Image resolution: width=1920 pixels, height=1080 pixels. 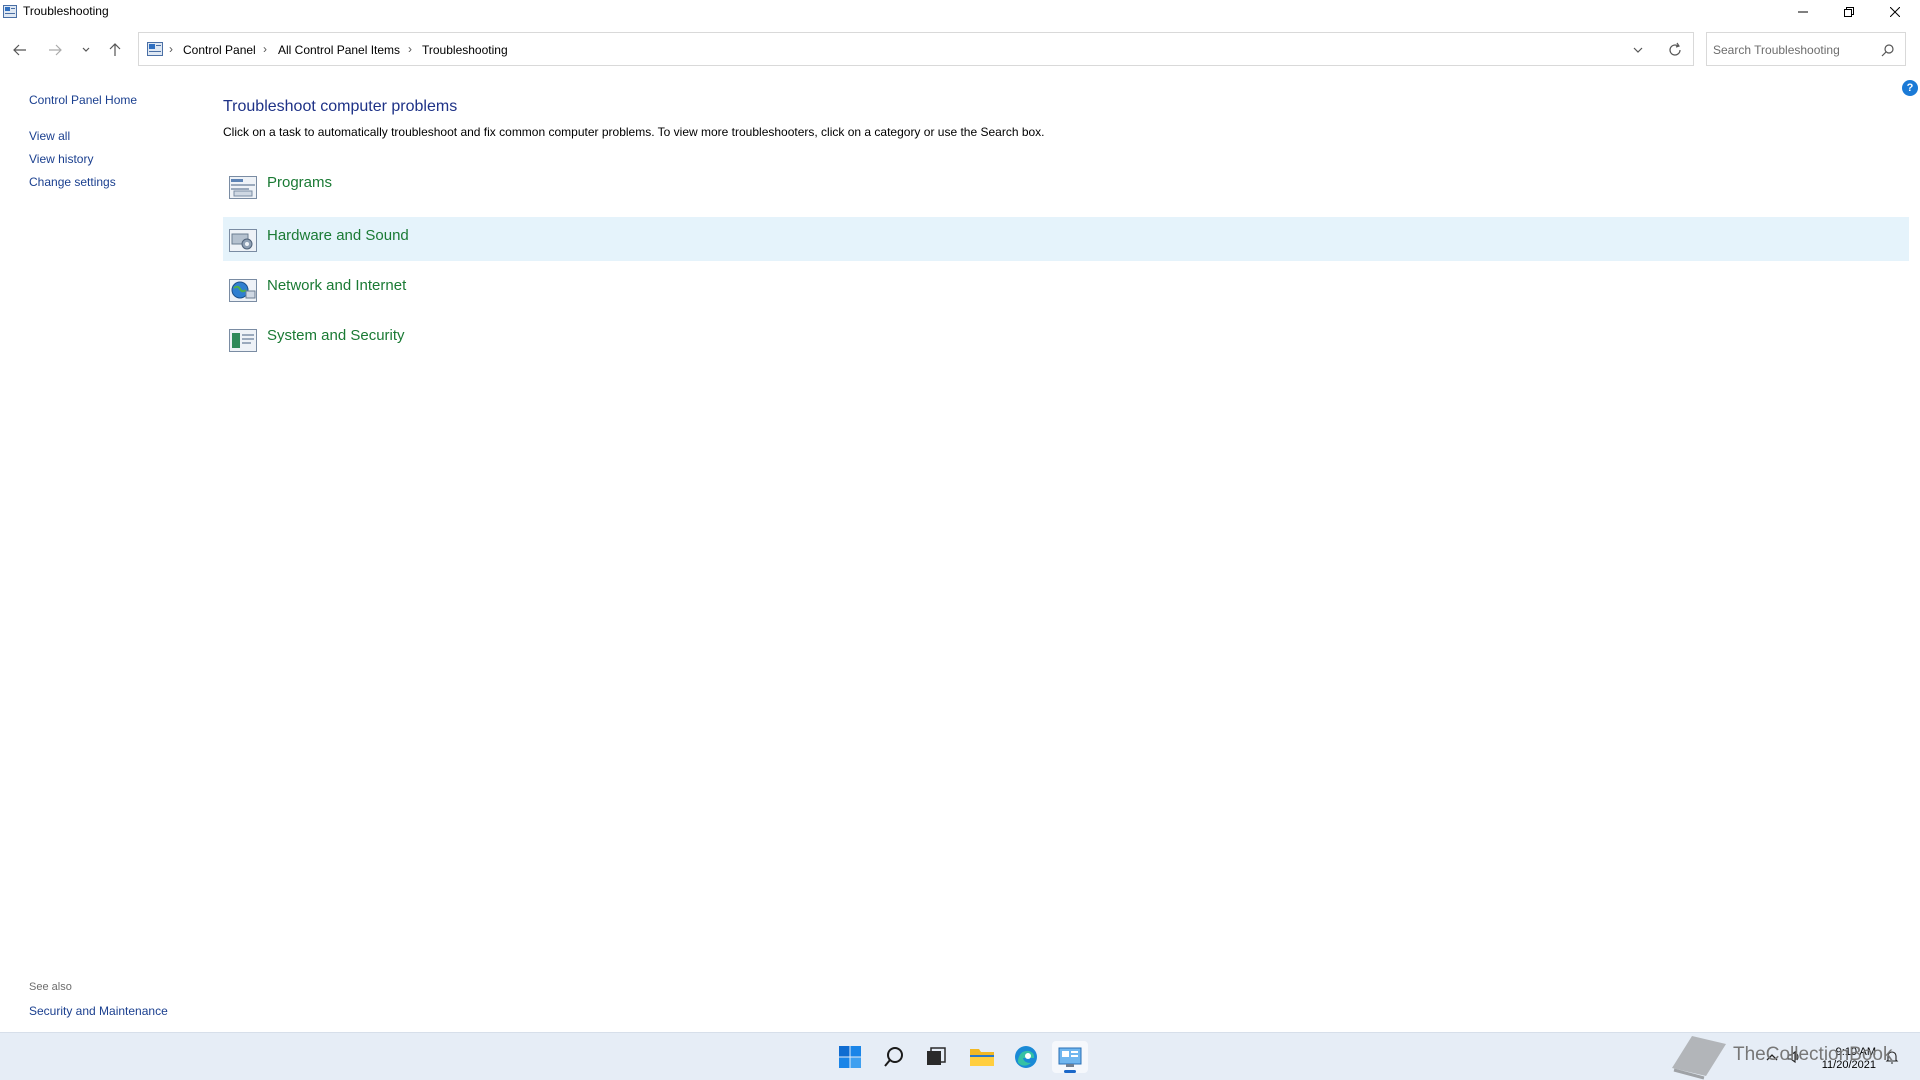 I want to click on start-icon, so click(x=850, y=1057).